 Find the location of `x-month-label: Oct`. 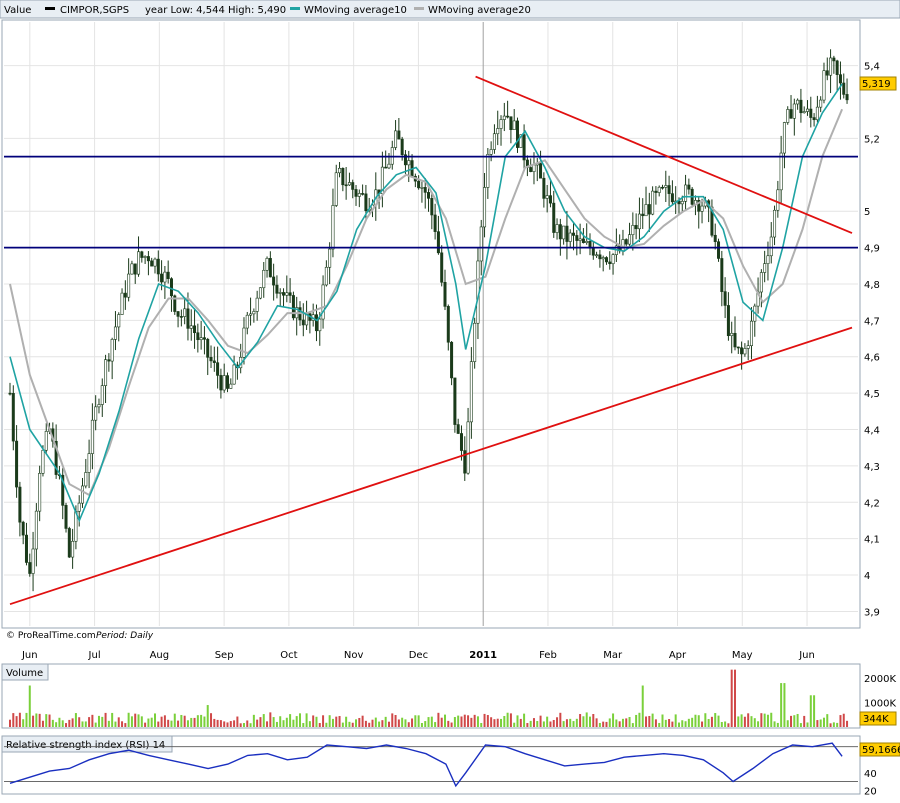

x-month-label: Oct is located at coordinates (288, 655).